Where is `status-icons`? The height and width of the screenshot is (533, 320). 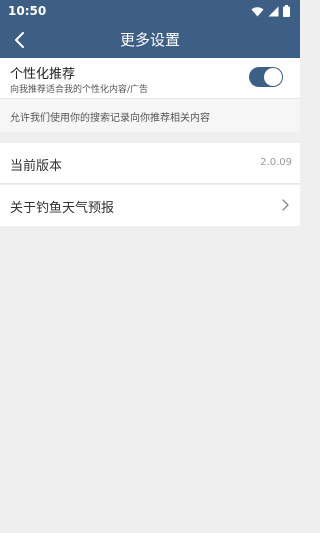 status-icons is located at coordinates (270, 11).